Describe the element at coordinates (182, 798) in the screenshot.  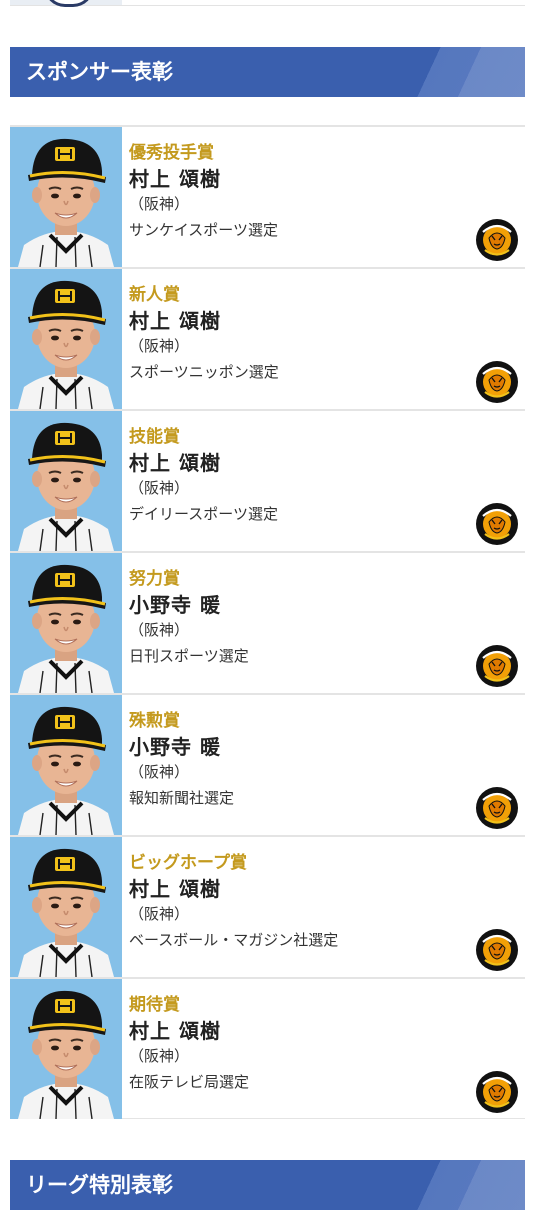
I see `selector-text: 報知新聞社選定` at that location.